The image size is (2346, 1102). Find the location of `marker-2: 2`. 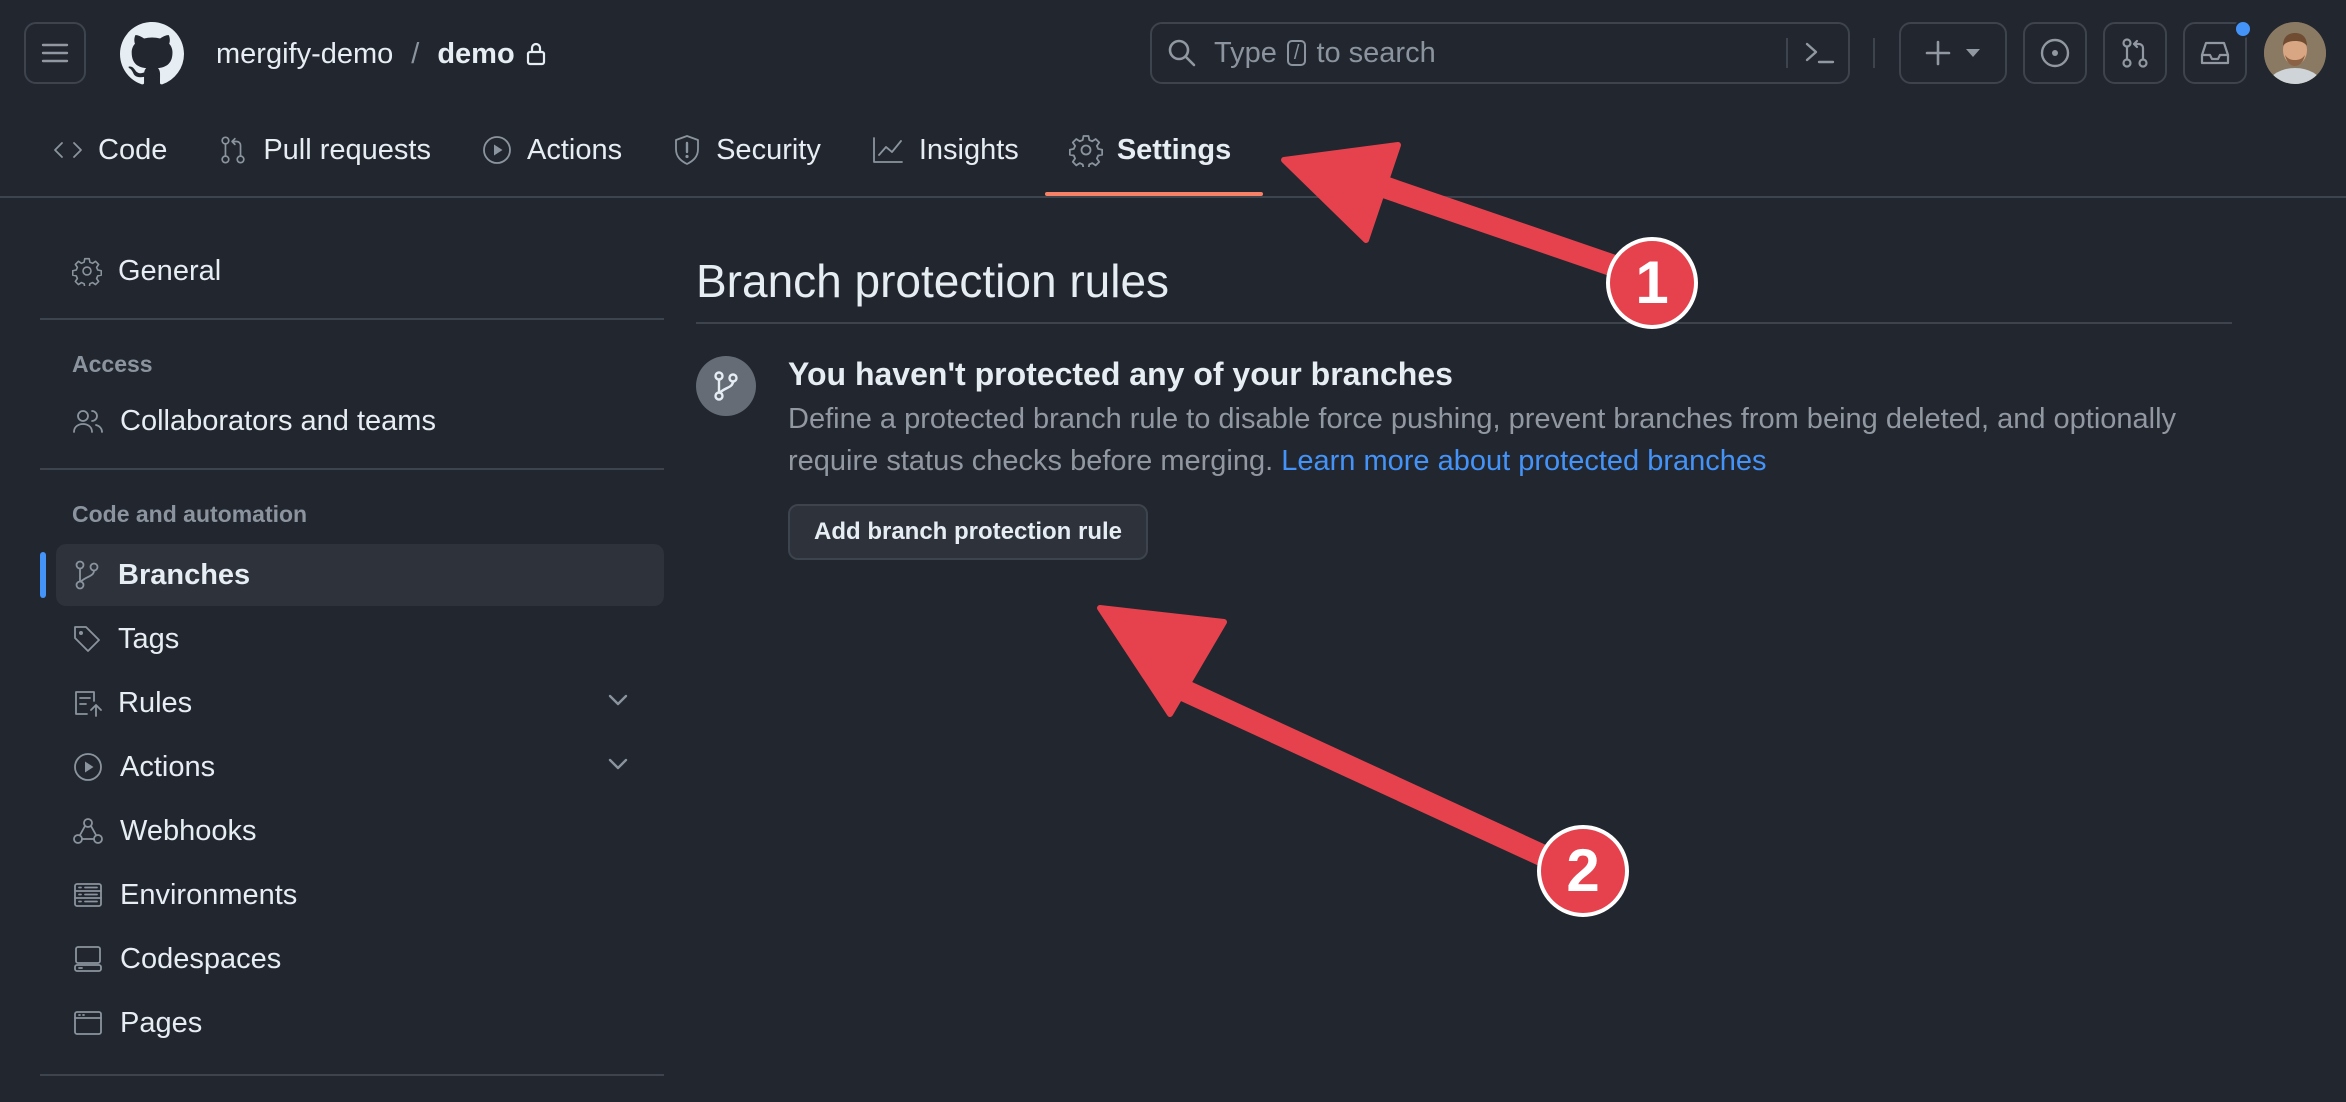

marker-2: 2 is located at coordinates (1583, 871).